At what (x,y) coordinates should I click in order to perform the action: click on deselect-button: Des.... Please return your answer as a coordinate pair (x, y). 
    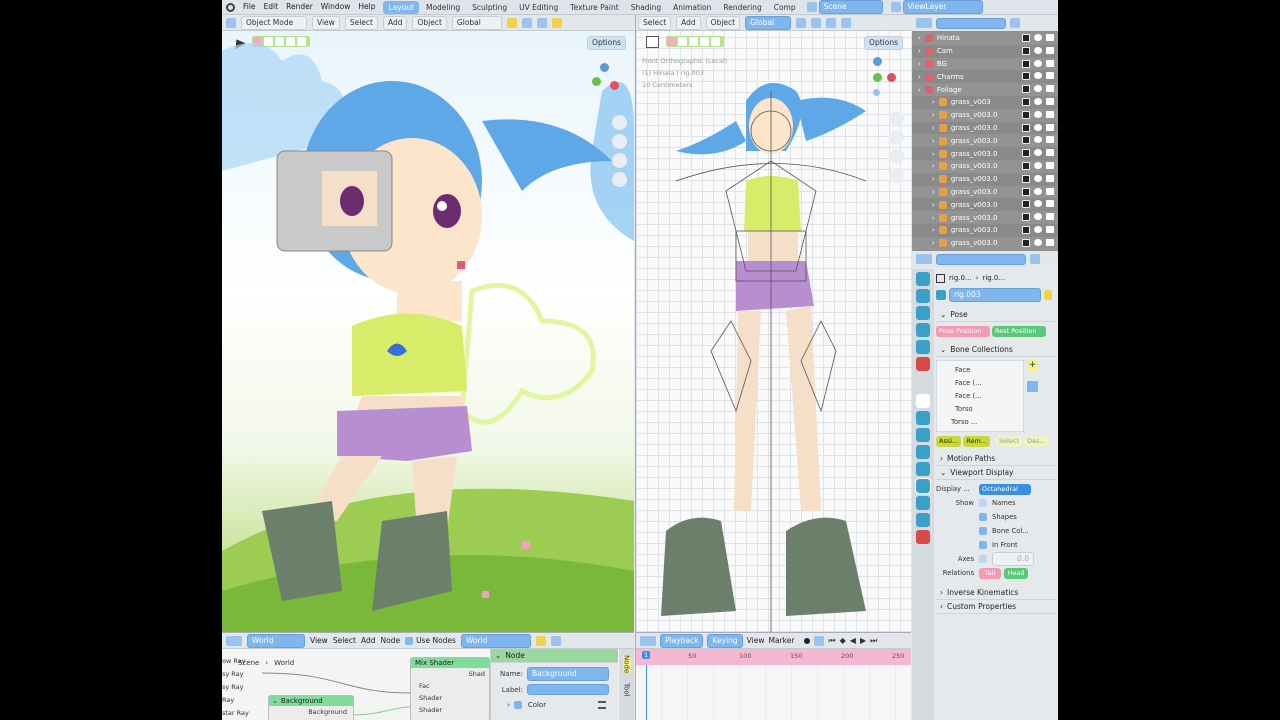
    Looking at the image, I should click on (1036, 441).